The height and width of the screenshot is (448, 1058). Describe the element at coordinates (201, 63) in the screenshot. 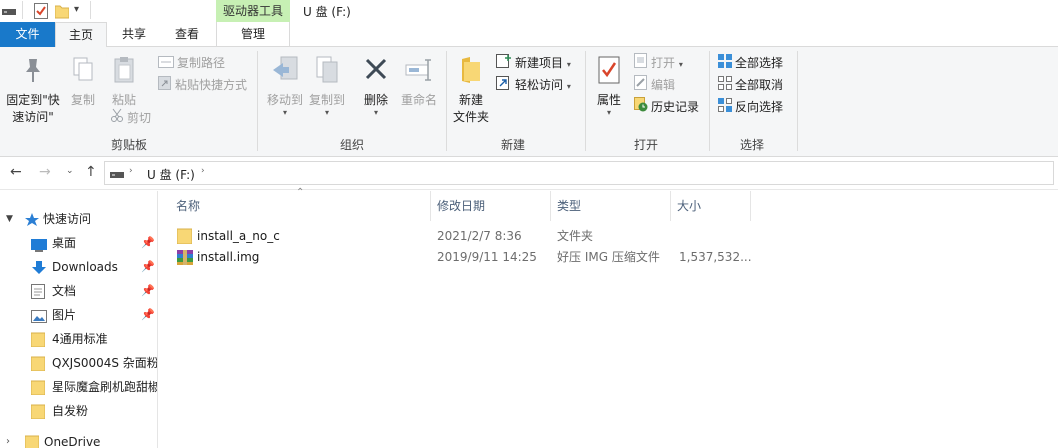

I see `copy-path-label: 复制路径` at that location.